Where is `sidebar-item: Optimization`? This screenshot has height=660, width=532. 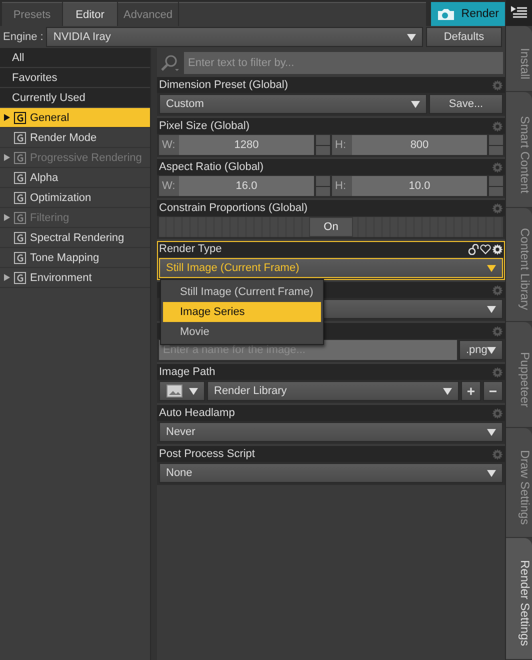
sidebar-item: Optimization is located at coordinates (75, 198).